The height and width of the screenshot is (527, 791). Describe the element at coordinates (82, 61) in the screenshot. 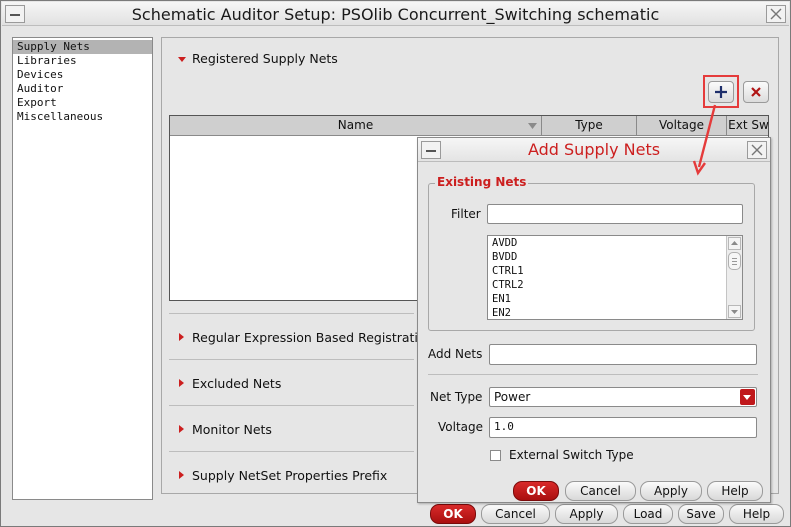

I see `sidebar-item-libraries: Libraries` at that location.